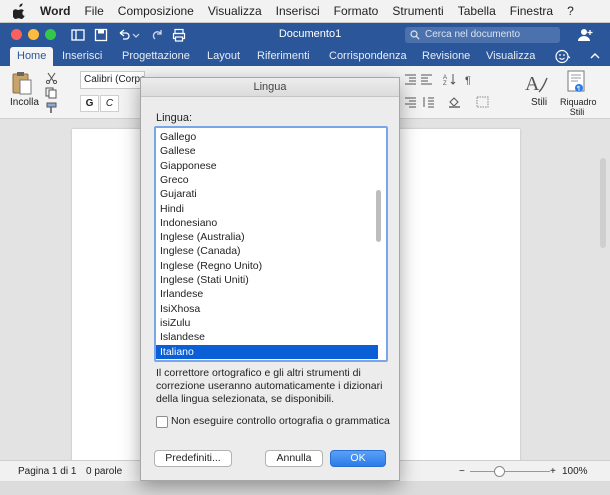 This screenshot has width=610, height=495. I want to click on ok-button: OK, so click(358, 458).